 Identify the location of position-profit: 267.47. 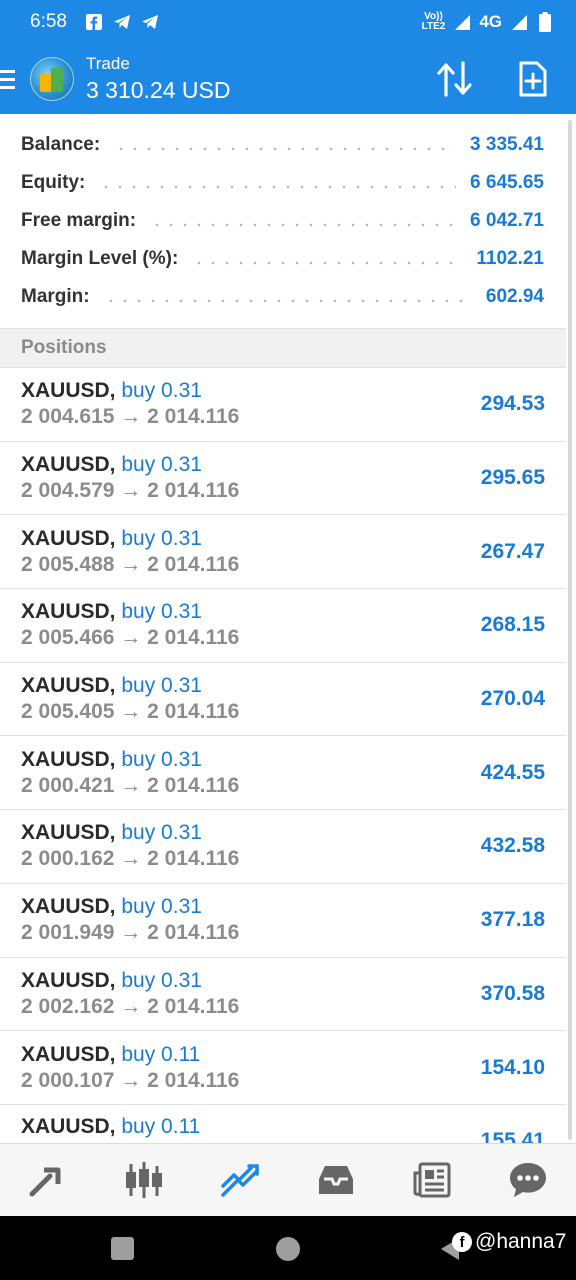
(512, 551).